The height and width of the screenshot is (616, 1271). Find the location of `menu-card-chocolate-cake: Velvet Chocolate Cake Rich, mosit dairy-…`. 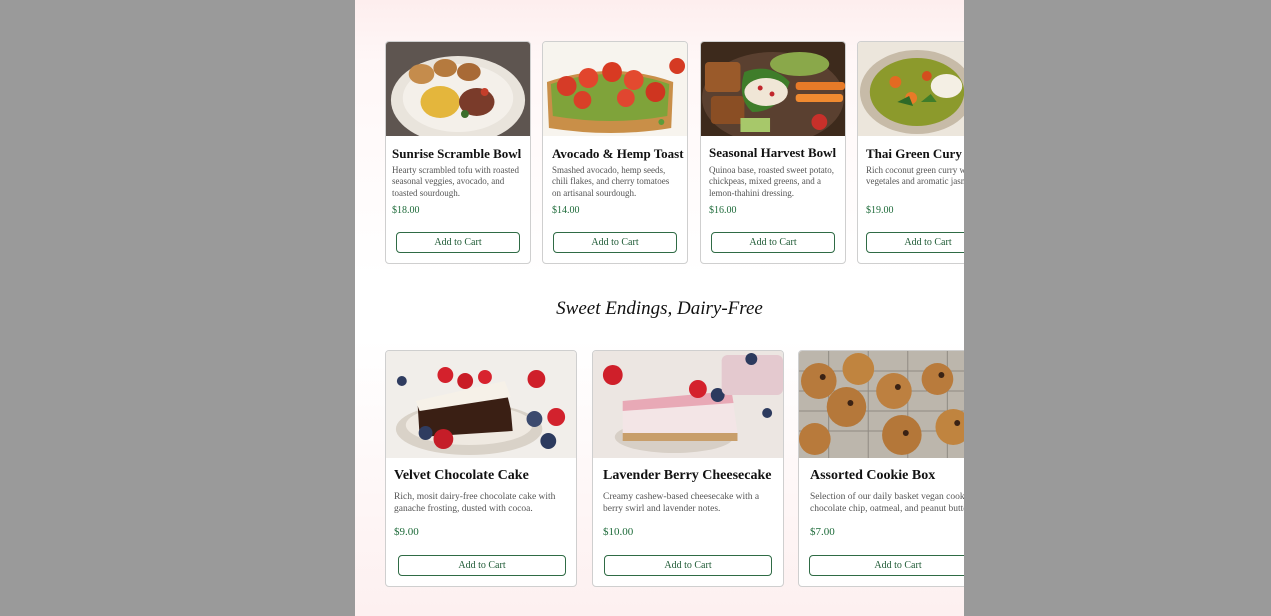

menu-card-chocolate-cake: Velvet Chocolate Cake Rich, mosit dairy-… is located at coordinates (481, 468).